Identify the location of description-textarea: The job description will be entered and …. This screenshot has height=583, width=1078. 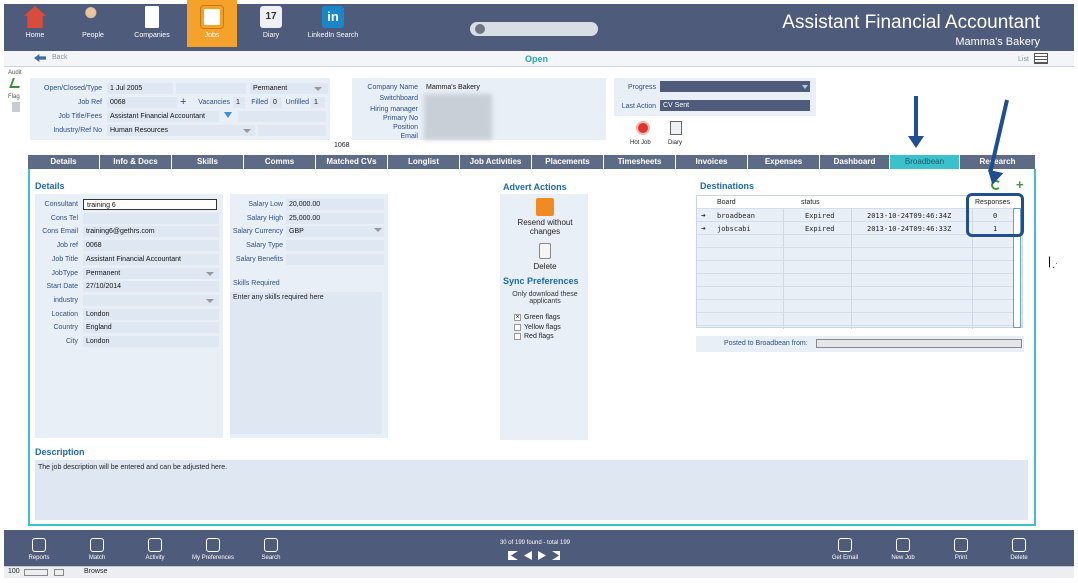
(531, 490).